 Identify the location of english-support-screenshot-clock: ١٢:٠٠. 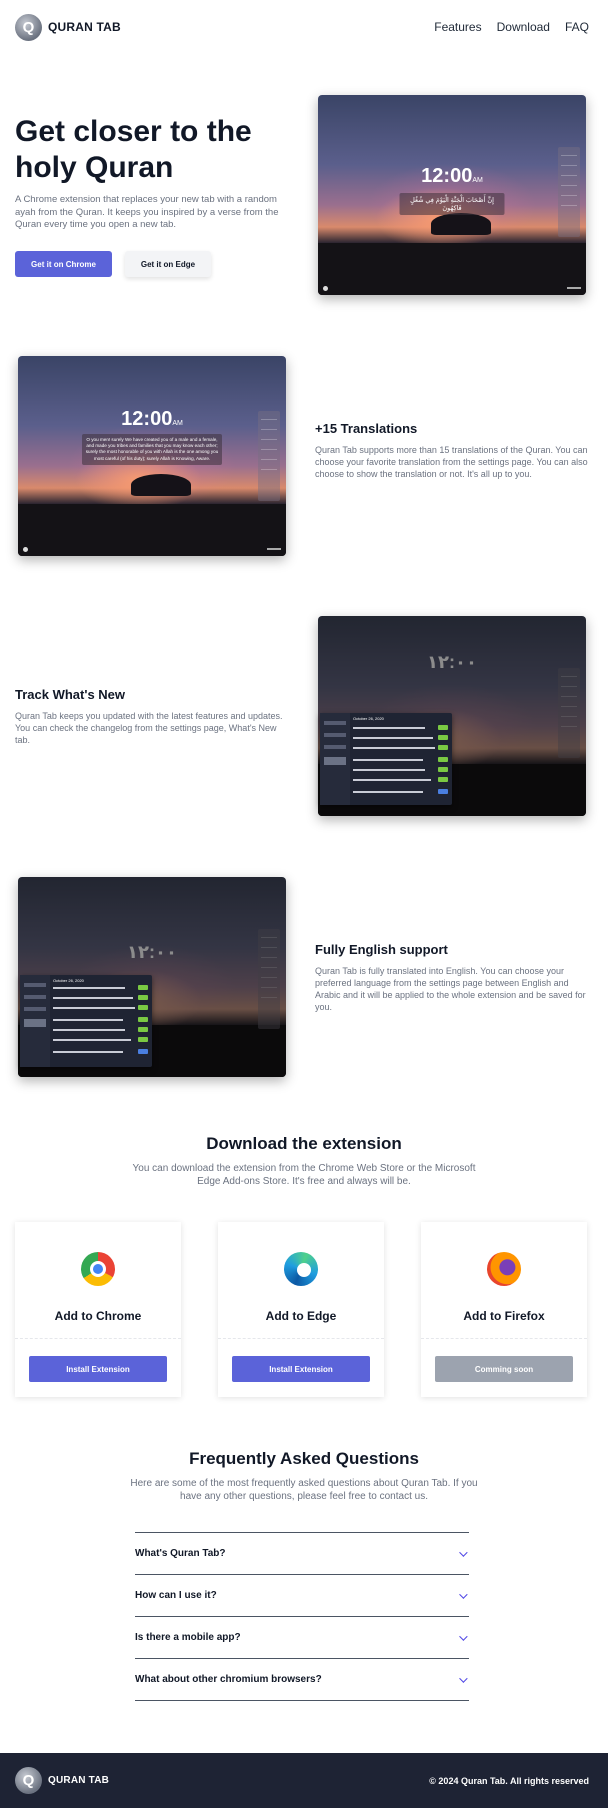
(152, 952).